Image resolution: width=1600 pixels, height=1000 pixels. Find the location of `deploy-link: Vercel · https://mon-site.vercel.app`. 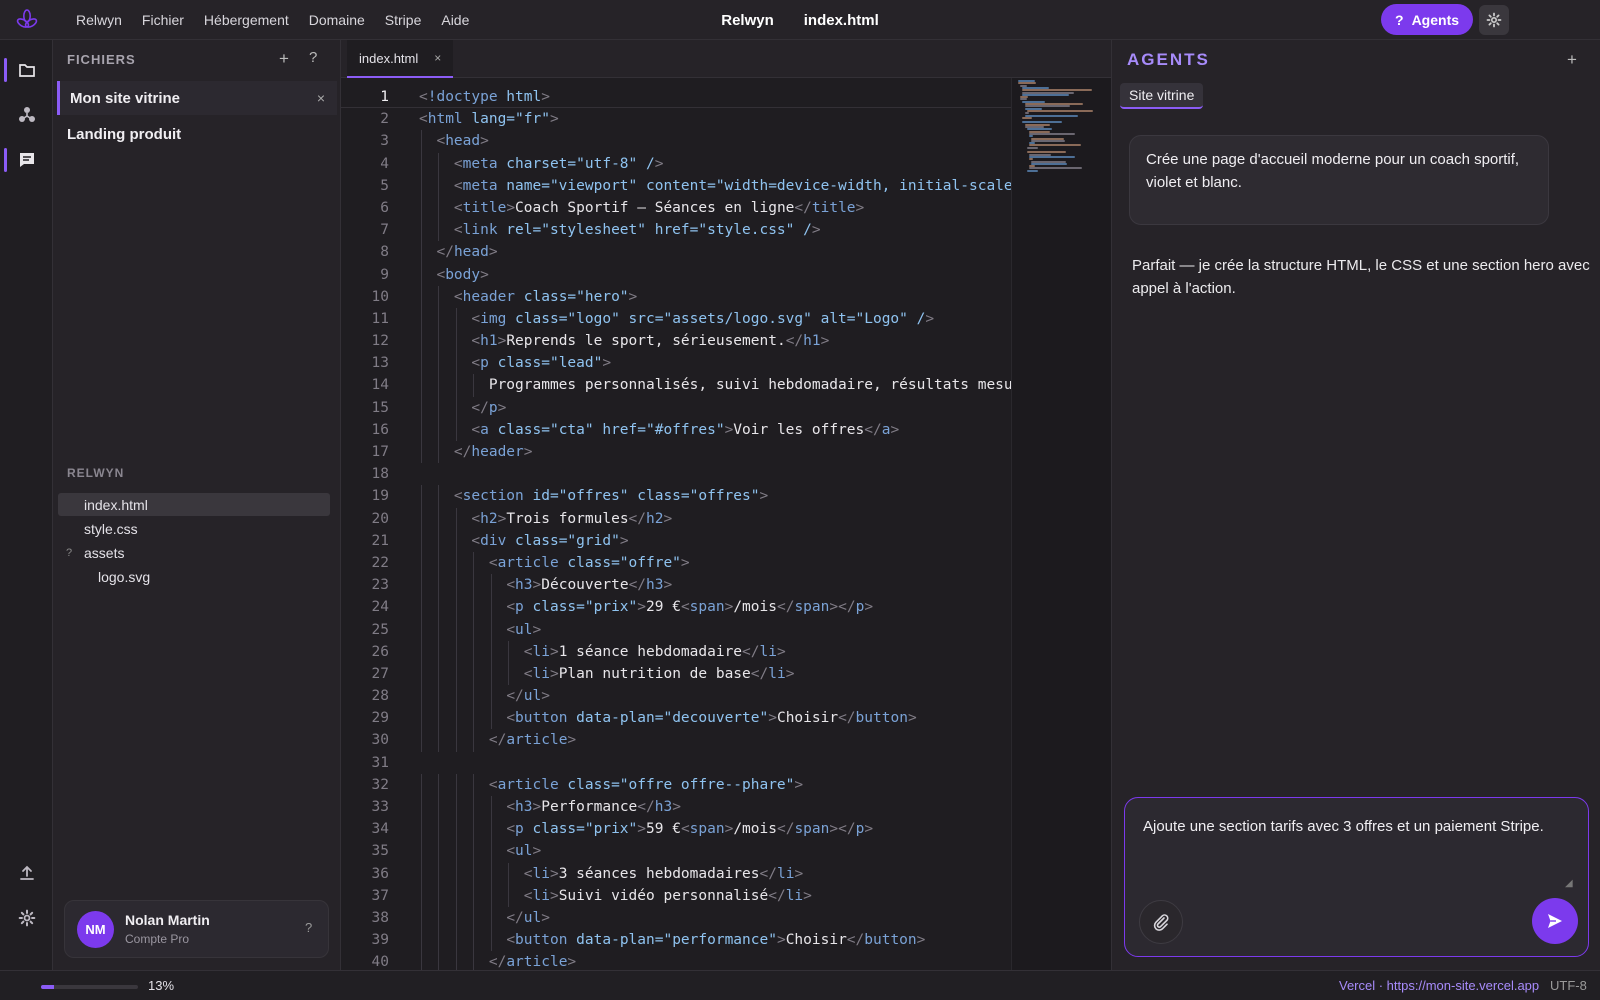

deploy-link: Vercel · https://mon-site.vercel.app is located at coordinates (1439, 985).